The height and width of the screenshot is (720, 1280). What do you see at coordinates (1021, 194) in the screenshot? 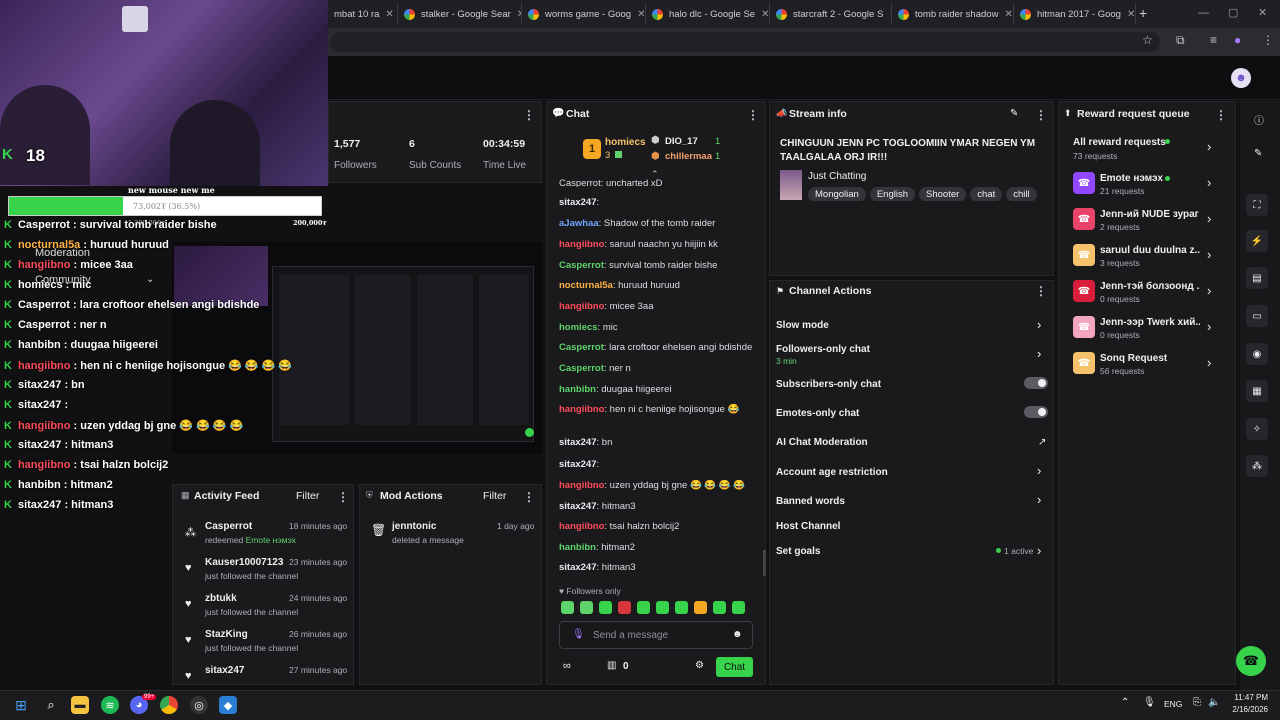
I see `tag: chill` at bounding box center [1021, 194].